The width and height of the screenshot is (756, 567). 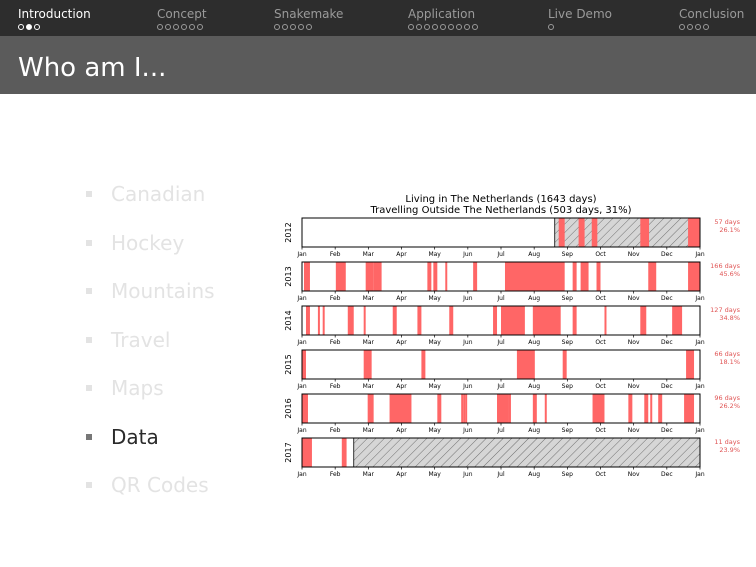 I want to click on nav-section-concept: Concept, so click(x=182, y=19).